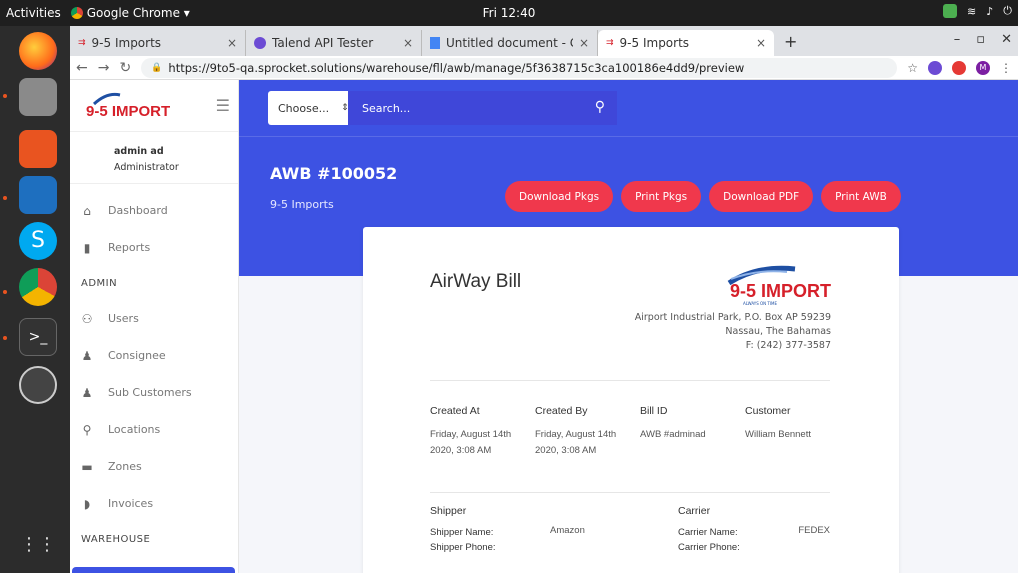 This screenshot has height=573, width=1018. Describe the element at coordinates (1006, 68) in the screenshot. I see `menu-icon: ⋮` at that location.